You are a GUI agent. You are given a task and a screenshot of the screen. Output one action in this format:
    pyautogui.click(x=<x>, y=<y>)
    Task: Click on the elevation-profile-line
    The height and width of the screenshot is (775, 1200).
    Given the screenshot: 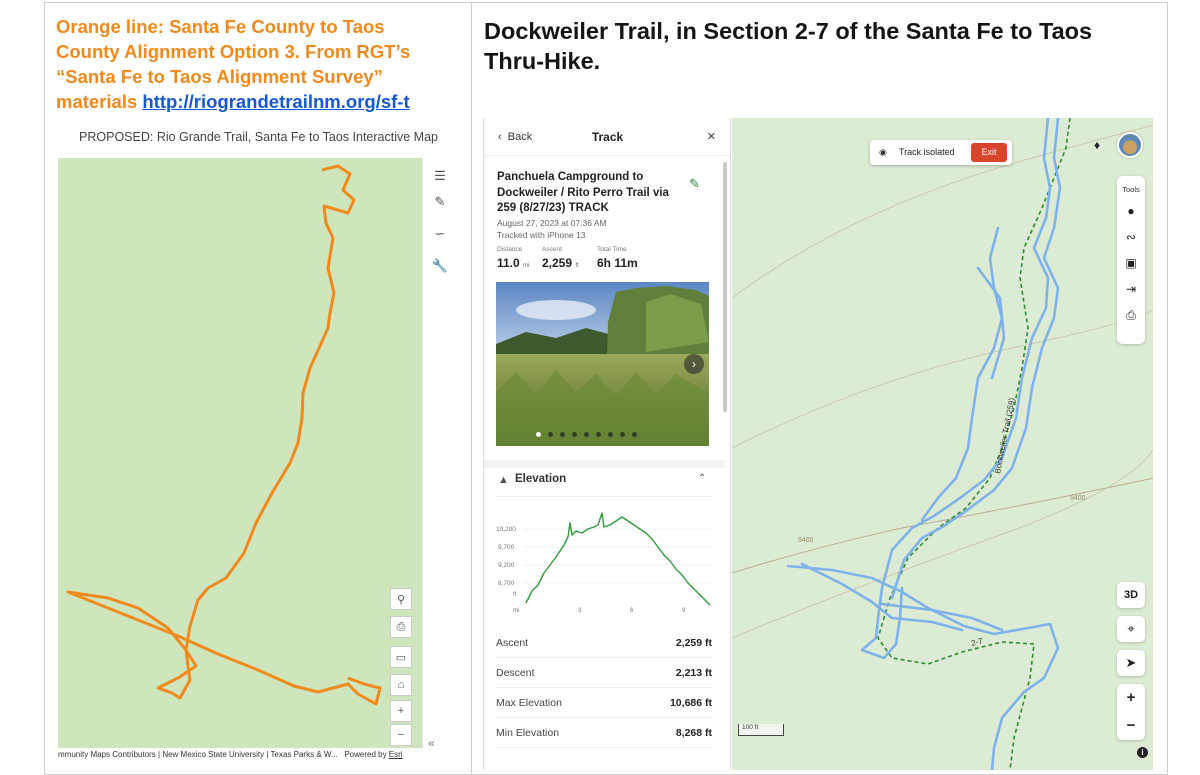 What is the action you would take?
    pyautogui.click(x=618, y=559)
    